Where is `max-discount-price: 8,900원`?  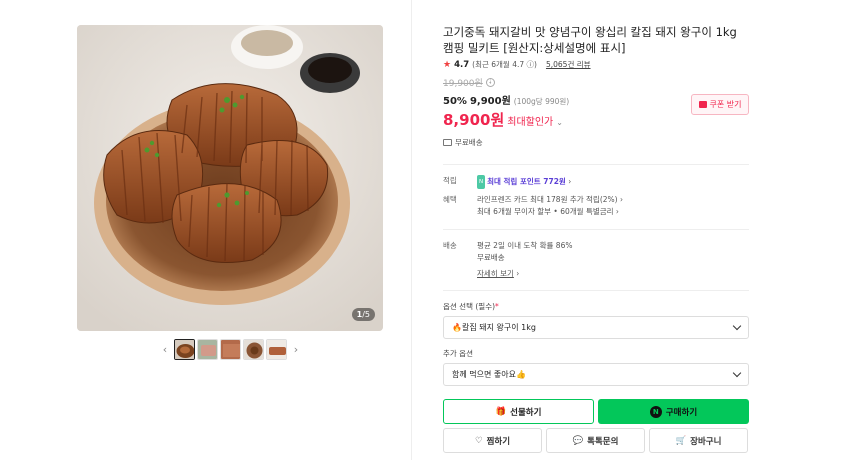 max-discount-price: 8,900원 is located at coordinates (474, 120).